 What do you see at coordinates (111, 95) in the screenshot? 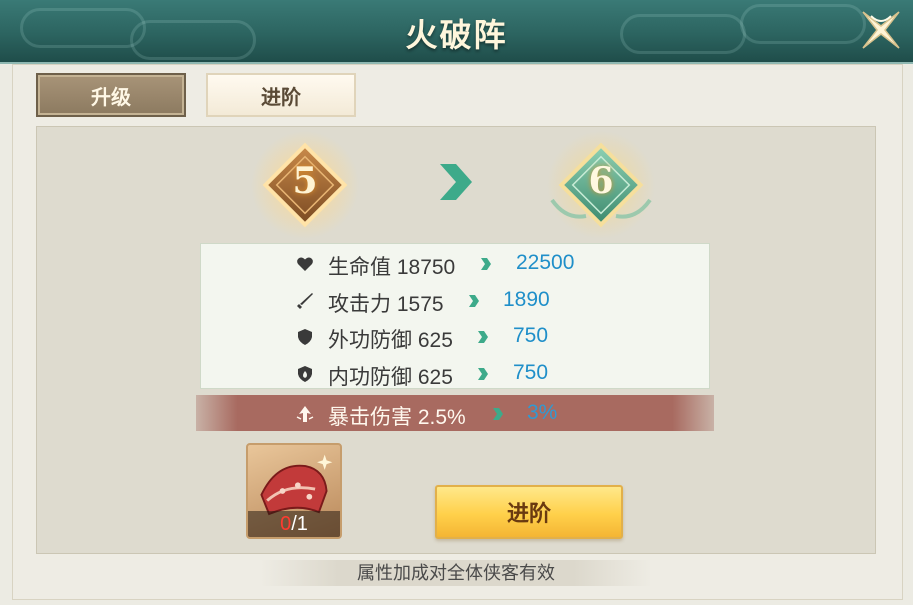
I see `tab-upgrade: 升级` at bounding box center [111, 95].